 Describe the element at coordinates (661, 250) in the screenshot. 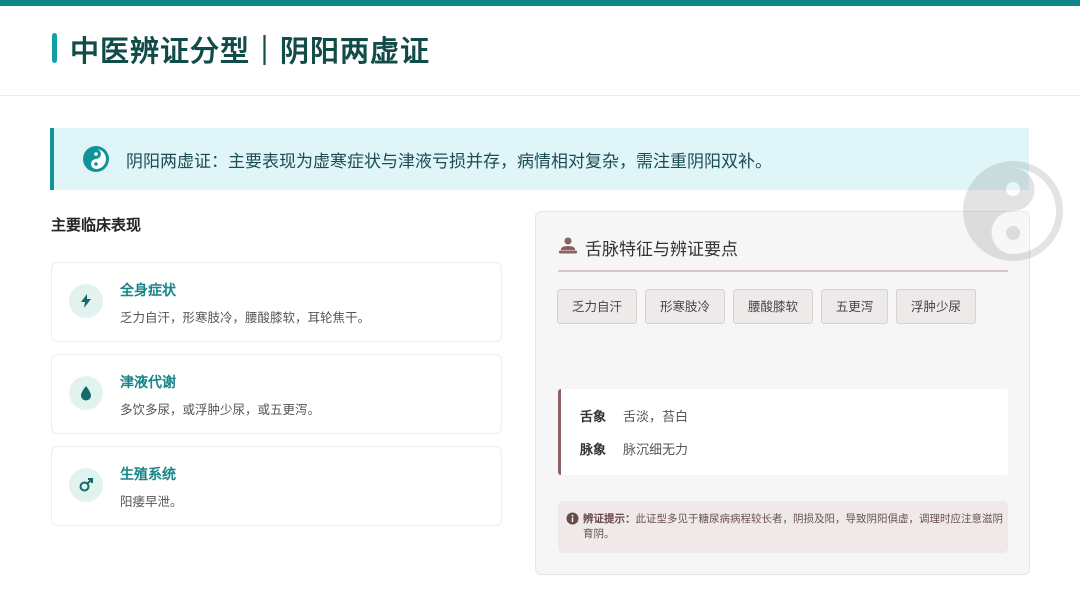

I see `panel-title: 舌脉特征与辨证要点` at that location.